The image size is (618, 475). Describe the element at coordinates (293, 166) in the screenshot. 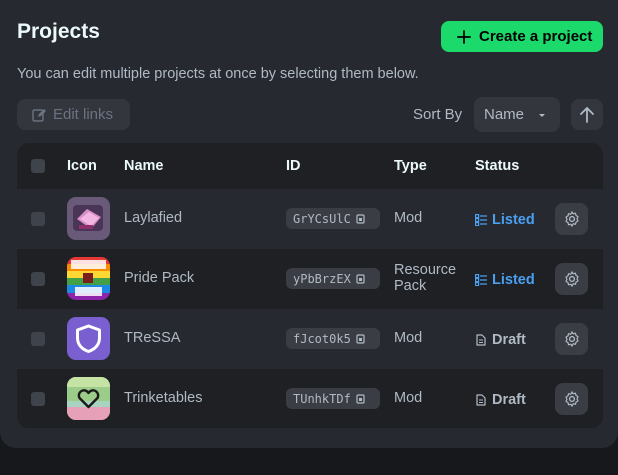

I see `column-header-id: ID` at that location.